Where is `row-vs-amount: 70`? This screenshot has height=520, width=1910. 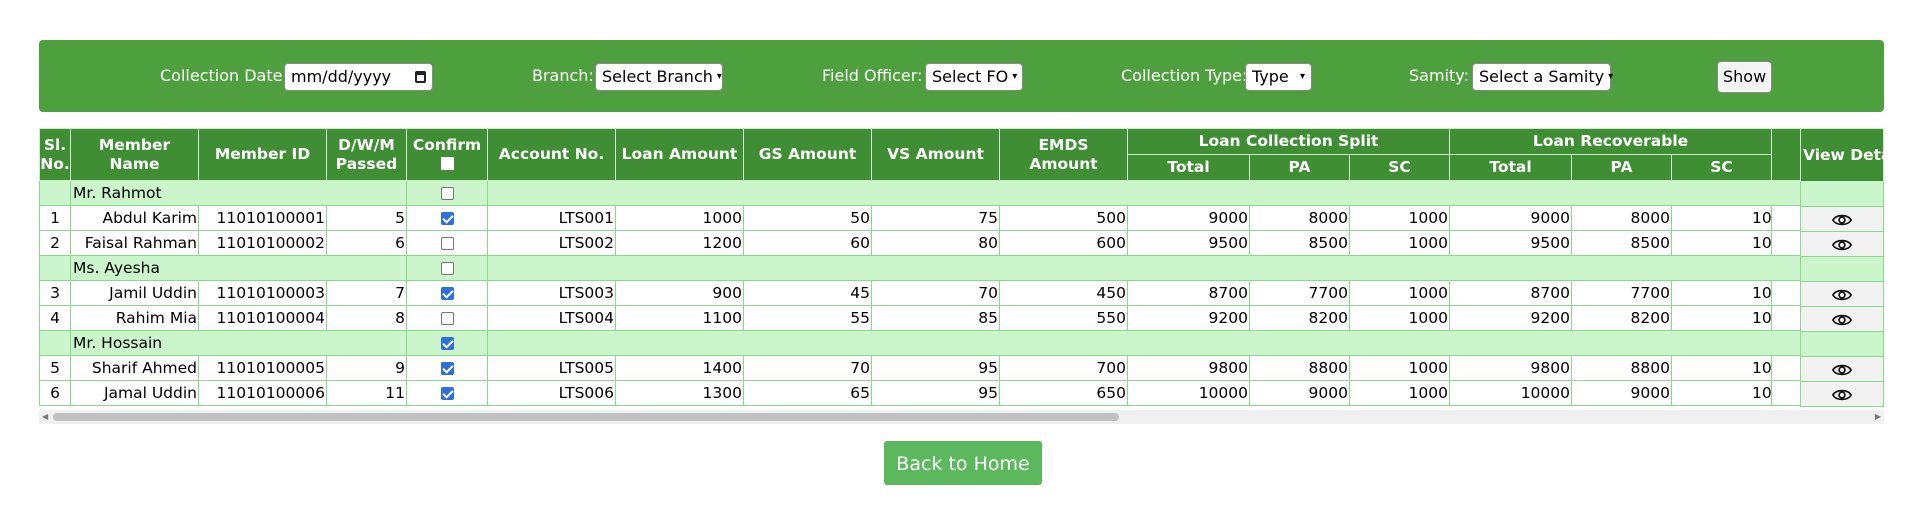
row-vs-amount: 70 is located at coordinates (935, 293).